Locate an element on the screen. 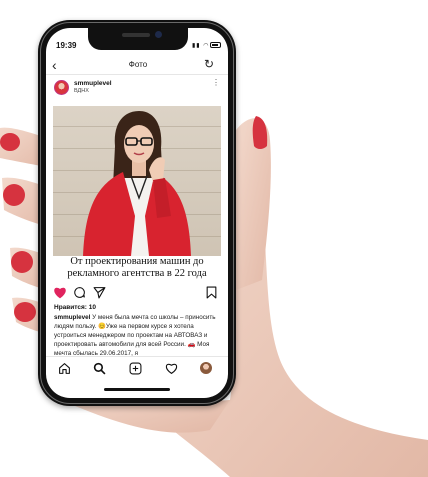 The height and width of the screenshot is (477, 428). post-location: ВДНХ is located at coordinates (81, 91).